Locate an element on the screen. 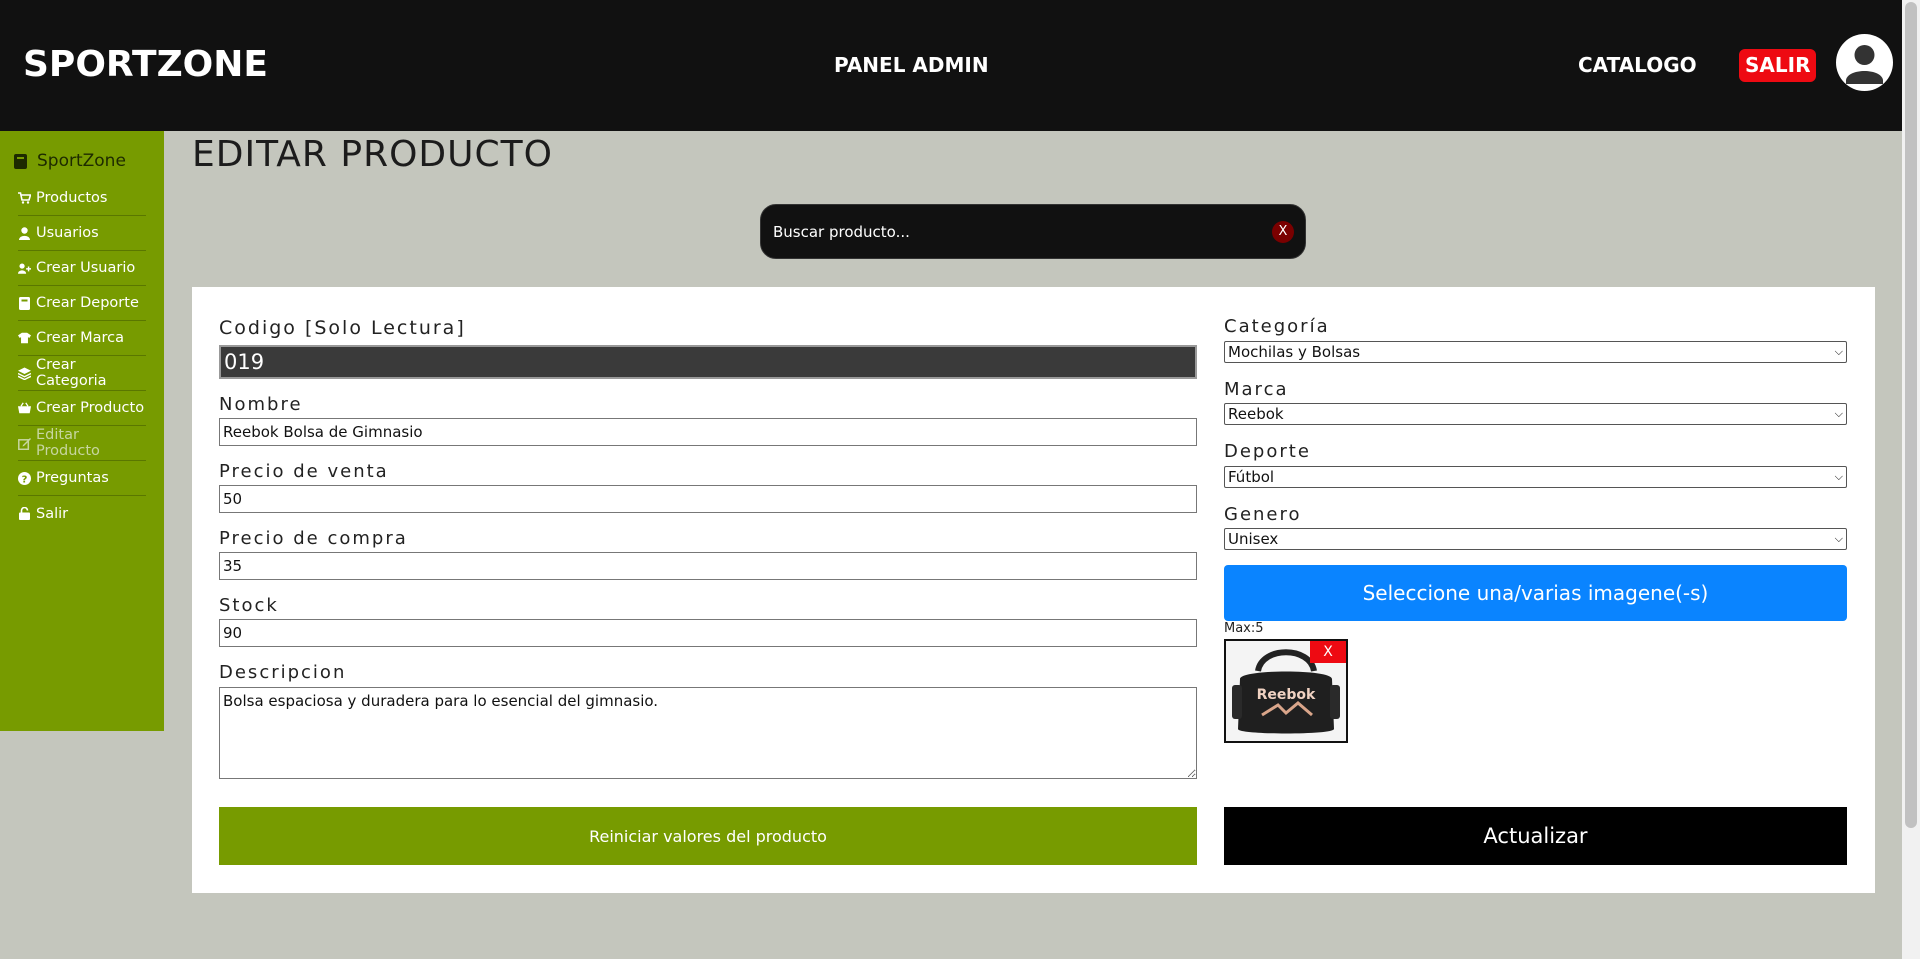 This screenshot has width=1920, height=959. sidebar-item-crear-categoria: Crear Categoria is located at coordinates (82, 373).